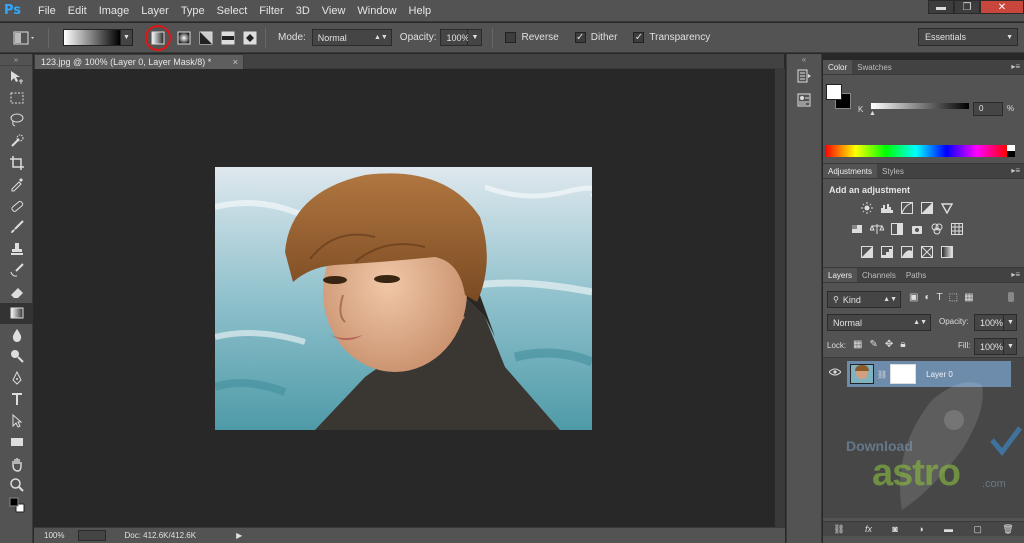 The image size is (1024, 543). What do you see at coordinates (887, 252) in the screenshot?
I see `posterize-icon` at bounding box center [887, 252].